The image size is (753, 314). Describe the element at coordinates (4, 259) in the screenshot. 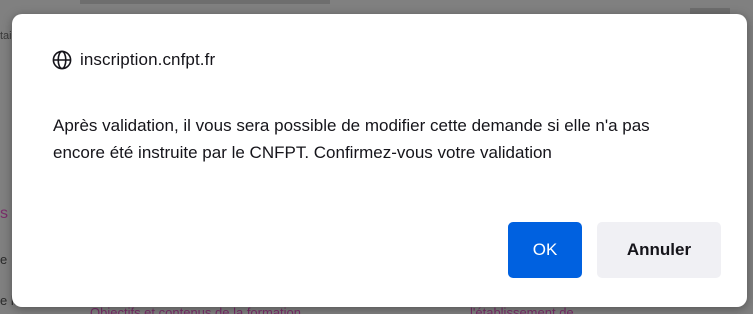

I see `background-text: e` at that location.